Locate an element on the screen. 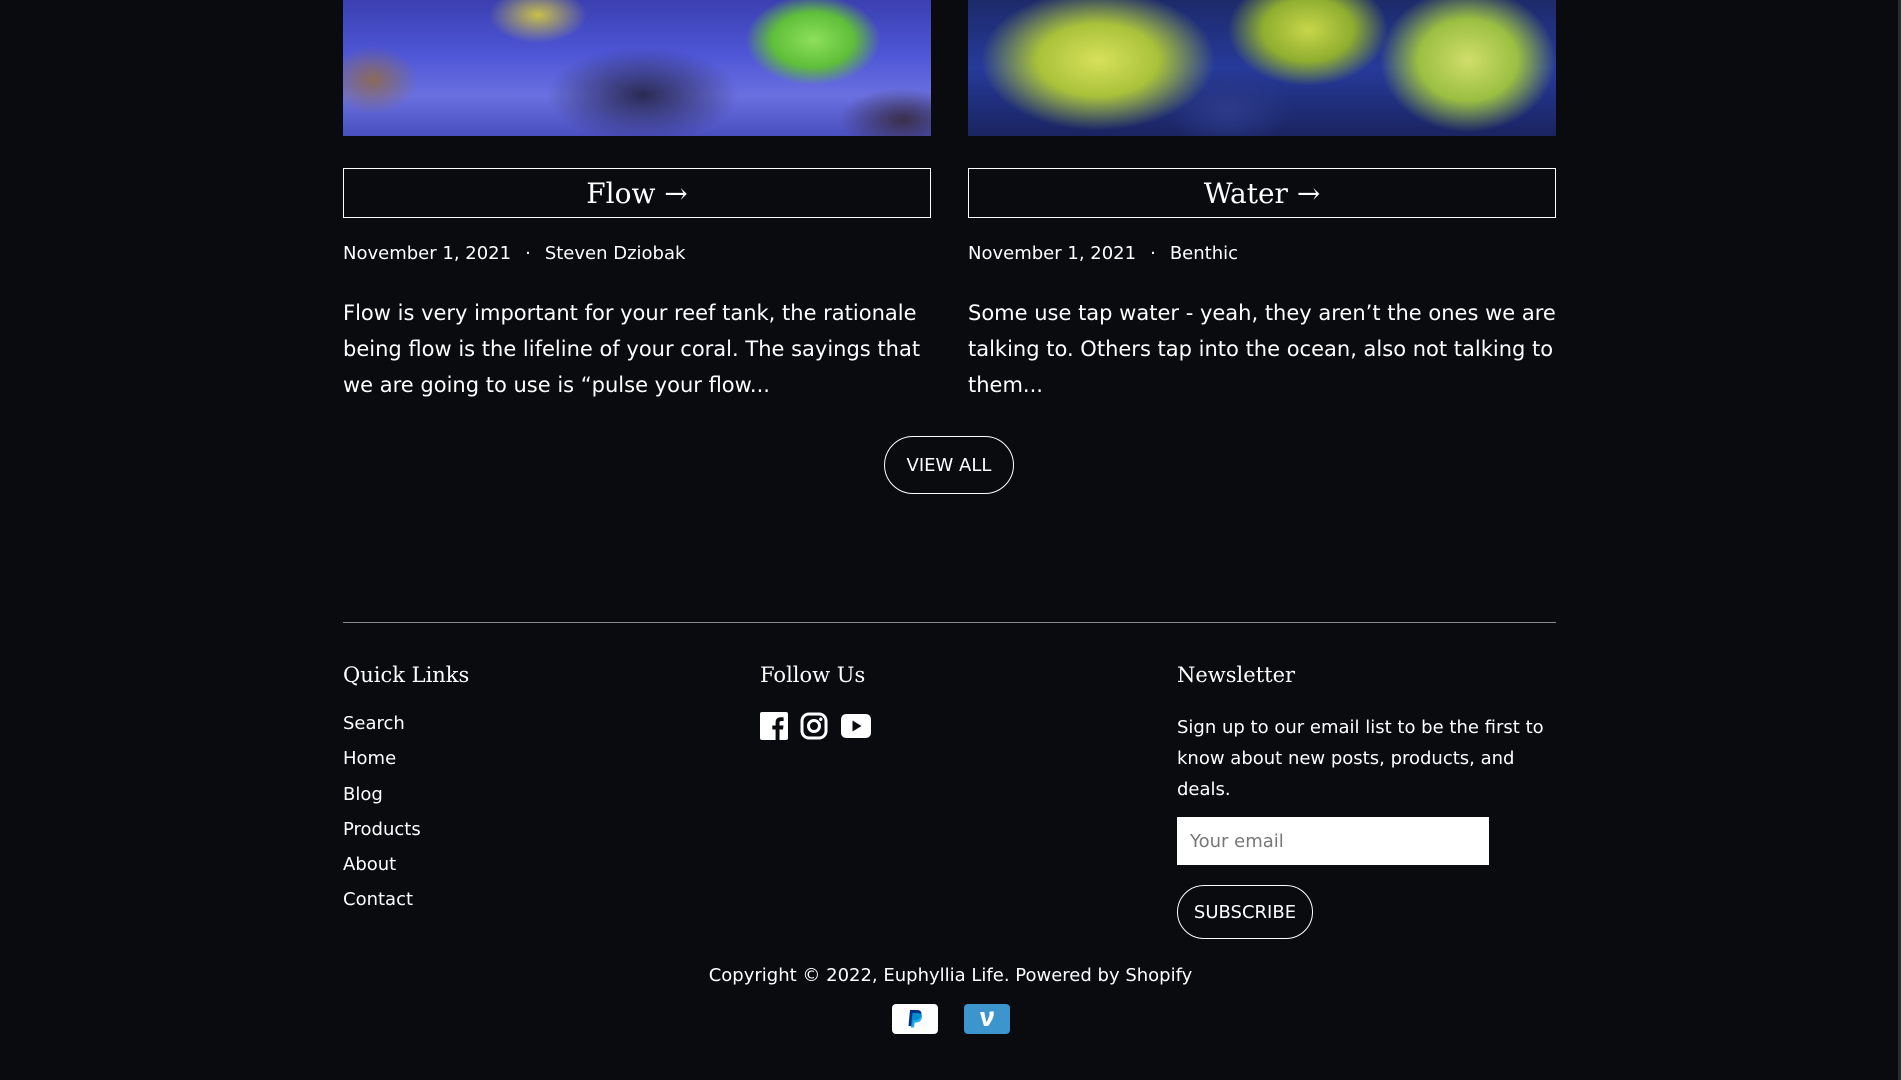  view-all-button: VIEW ALL is located at coordinates (949, 465).